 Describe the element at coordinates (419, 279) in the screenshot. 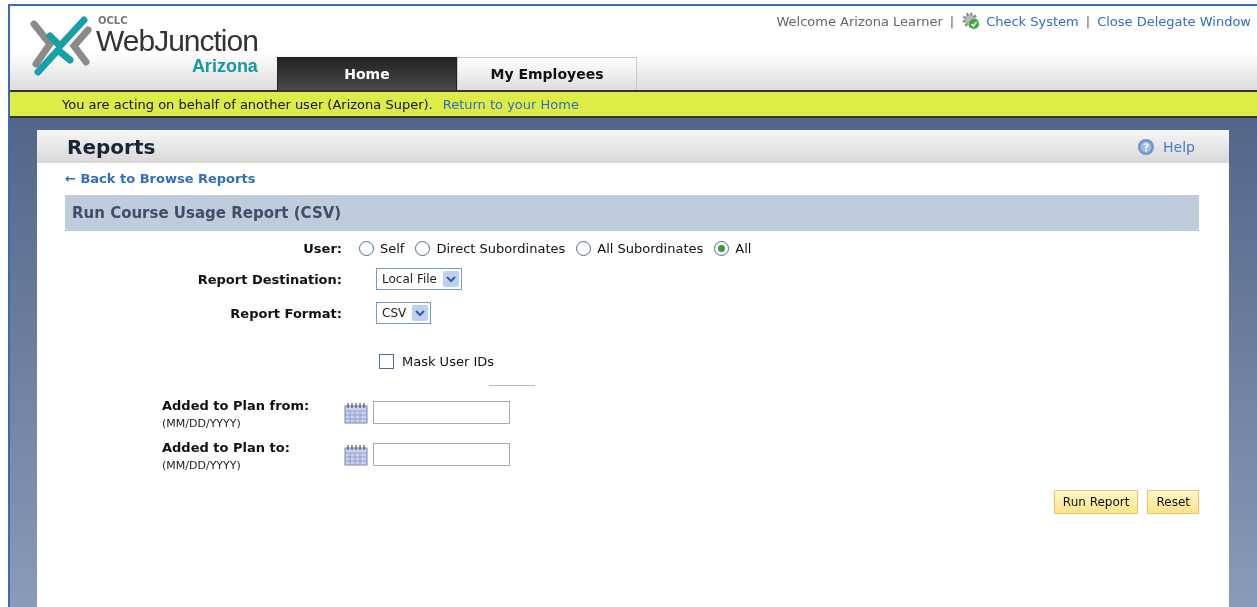

I see `dropdown: Local File` at that location.